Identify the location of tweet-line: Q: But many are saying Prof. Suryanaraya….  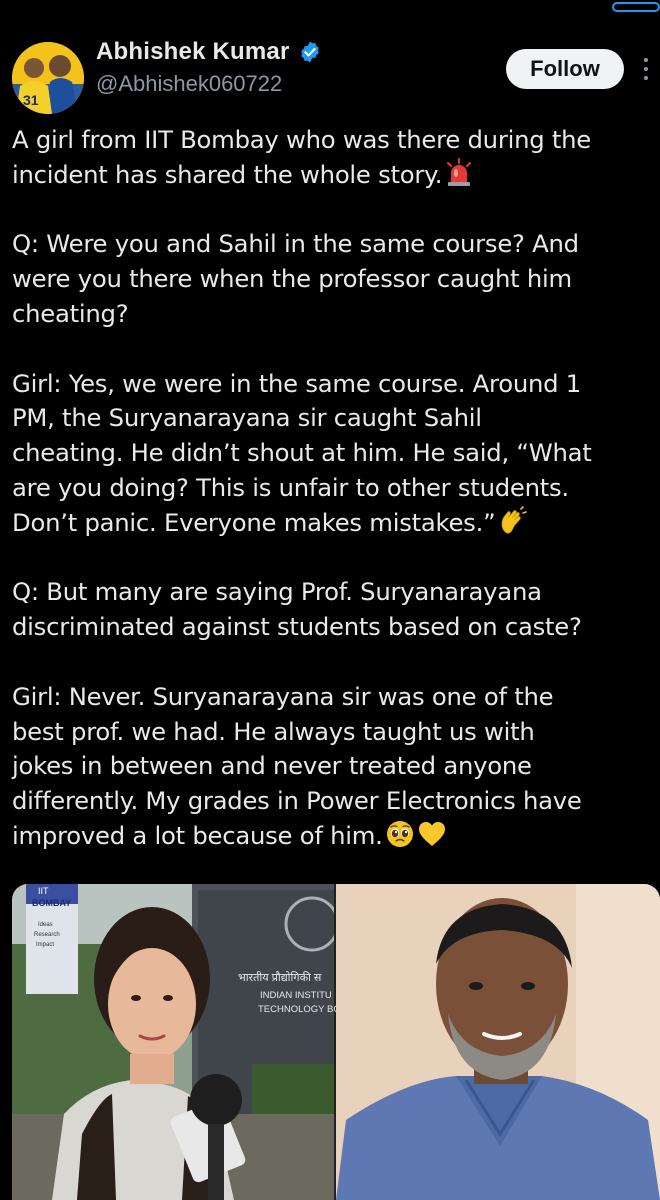
(277, 592).